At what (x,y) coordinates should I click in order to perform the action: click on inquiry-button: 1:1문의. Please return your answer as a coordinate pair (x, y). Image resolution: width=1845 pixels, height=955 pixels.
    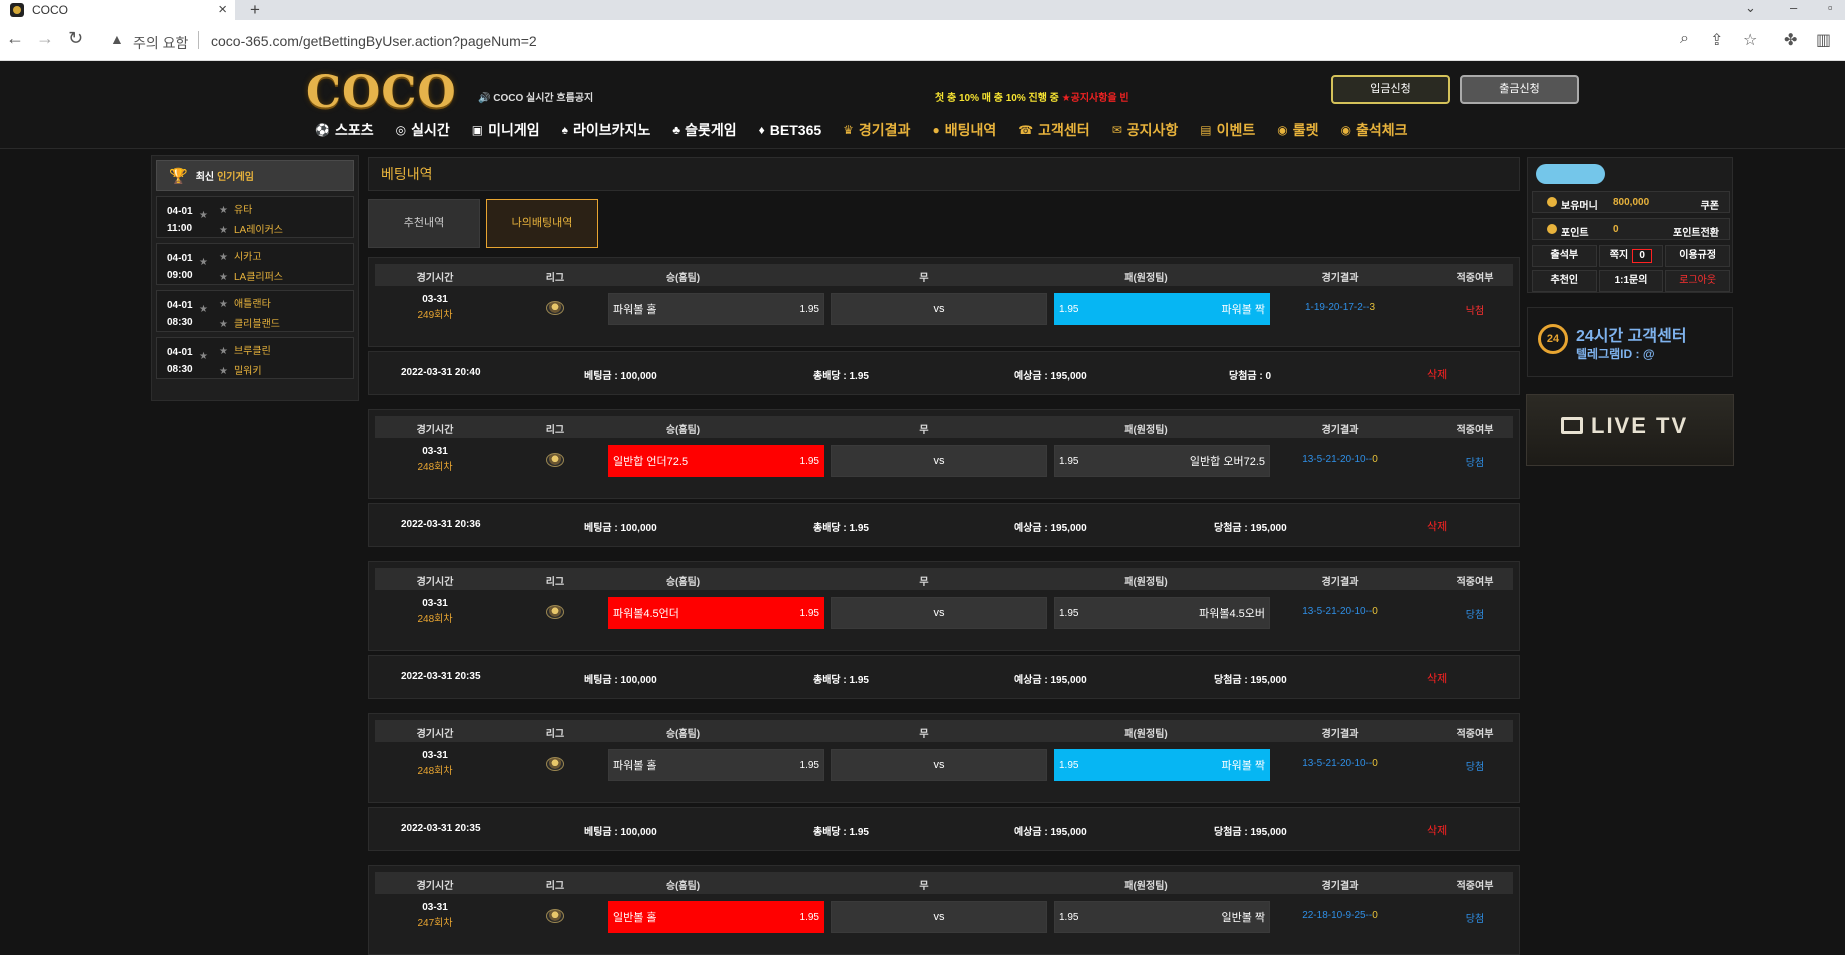
    Looking at the image, I should click on (1631, 281).